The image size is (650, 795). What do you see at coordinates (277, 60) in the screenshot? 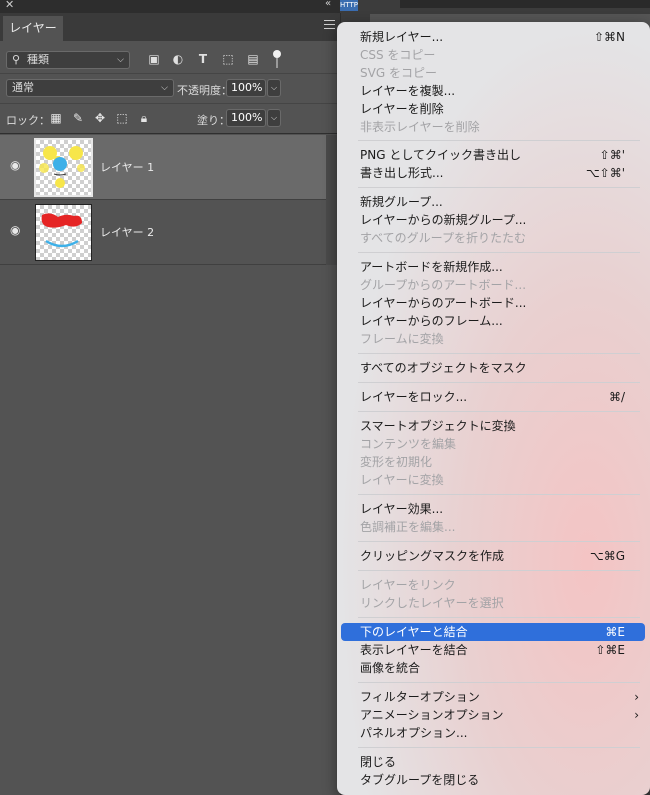
I see `filter-toggle` at bounding box center [277, 60].